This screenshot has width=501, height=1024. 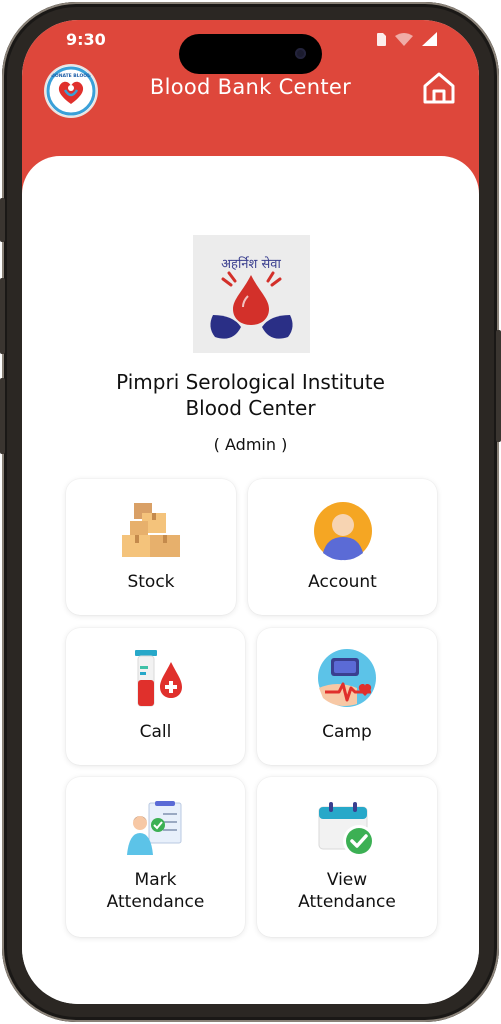 I want to click on wifi-icon, so click(x=404, y=39).